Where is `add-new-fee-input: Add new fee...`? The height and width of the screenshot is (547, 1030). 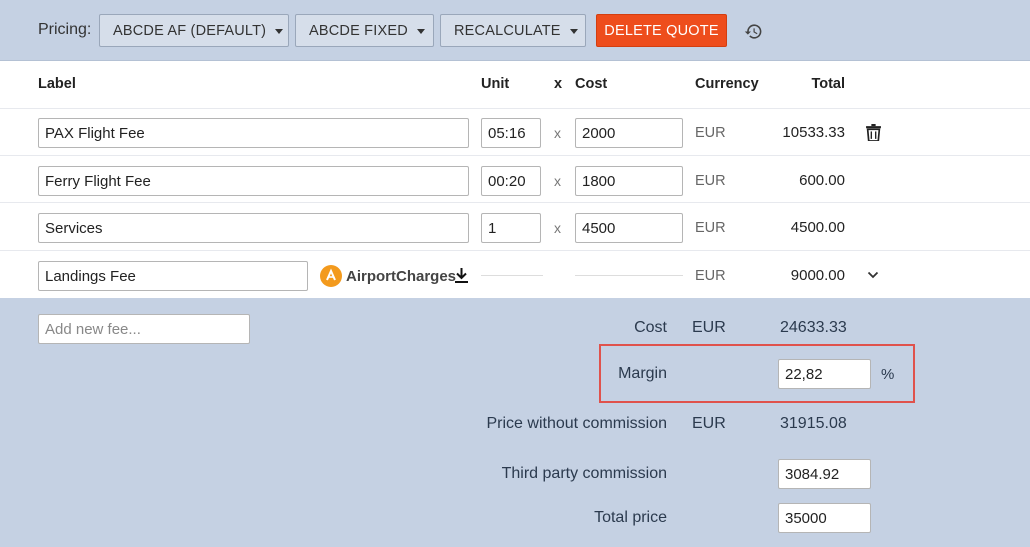
add-new-fee-input: Add new fee... is located at coordinates (144, 329).